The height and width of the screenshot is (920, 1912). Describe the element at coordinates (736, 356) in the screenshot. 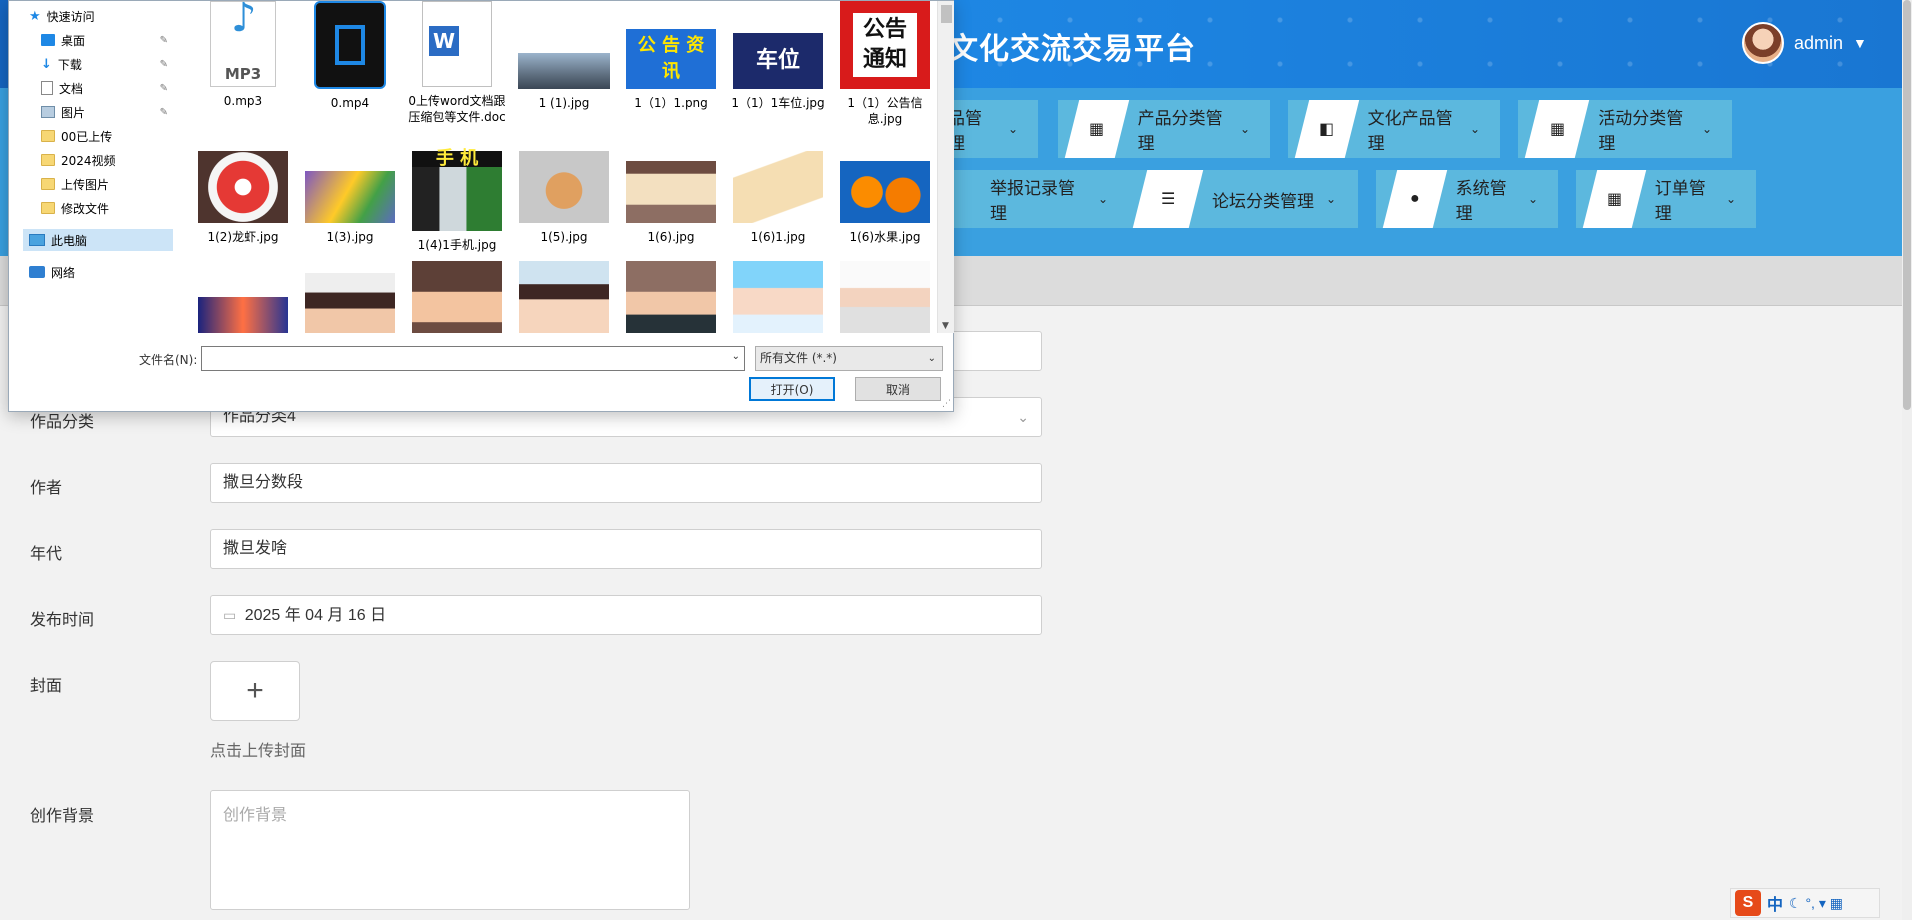

I see `chevron-down-icon: ⌄` at that location.